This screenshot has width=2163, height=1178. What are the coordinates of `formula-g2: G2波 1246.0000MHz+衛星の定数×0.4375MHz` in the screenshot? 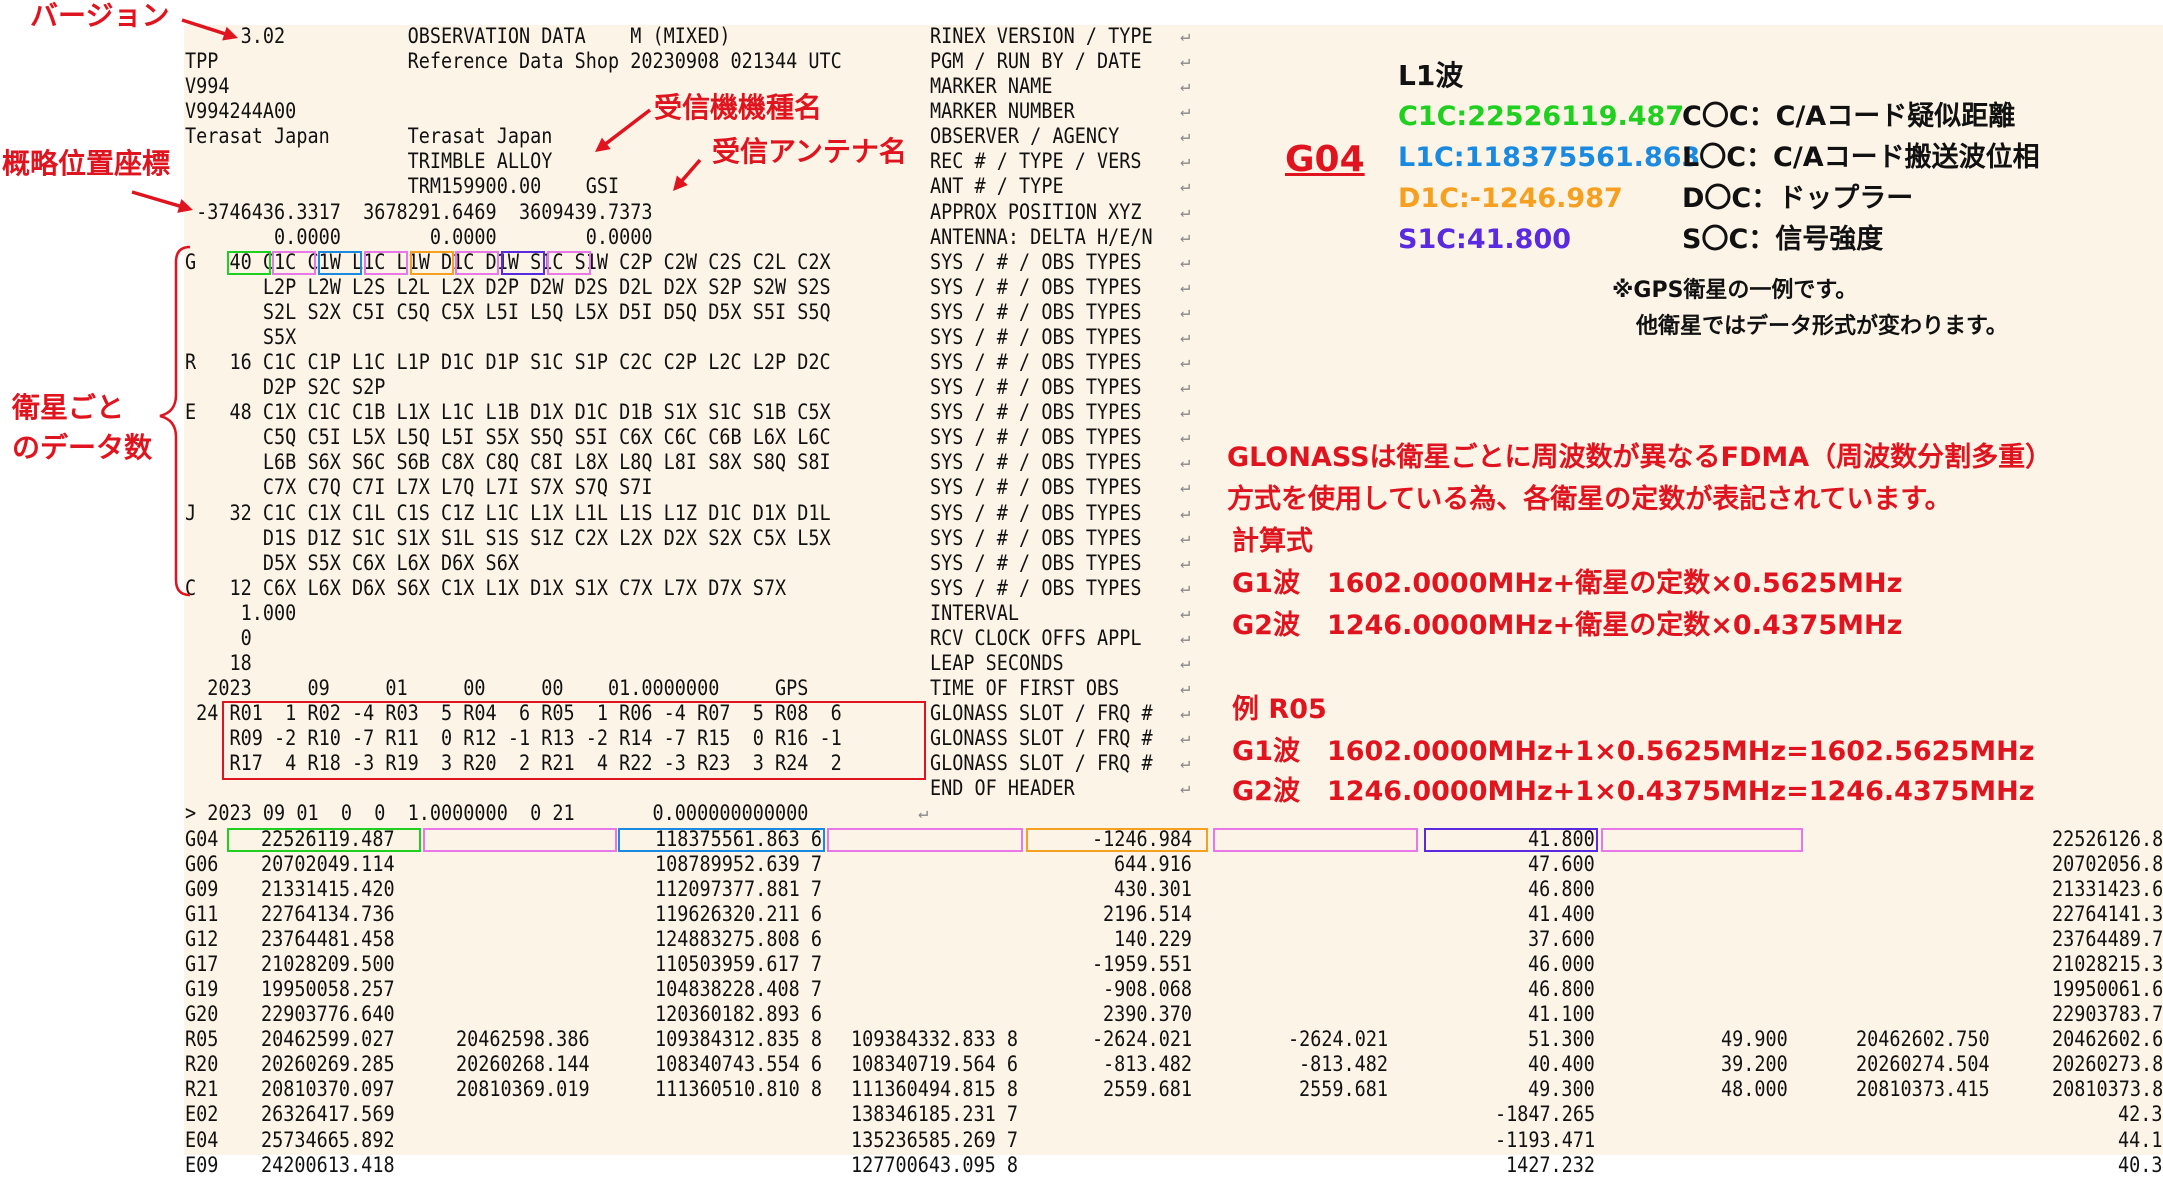 It's located at (1567, 625).